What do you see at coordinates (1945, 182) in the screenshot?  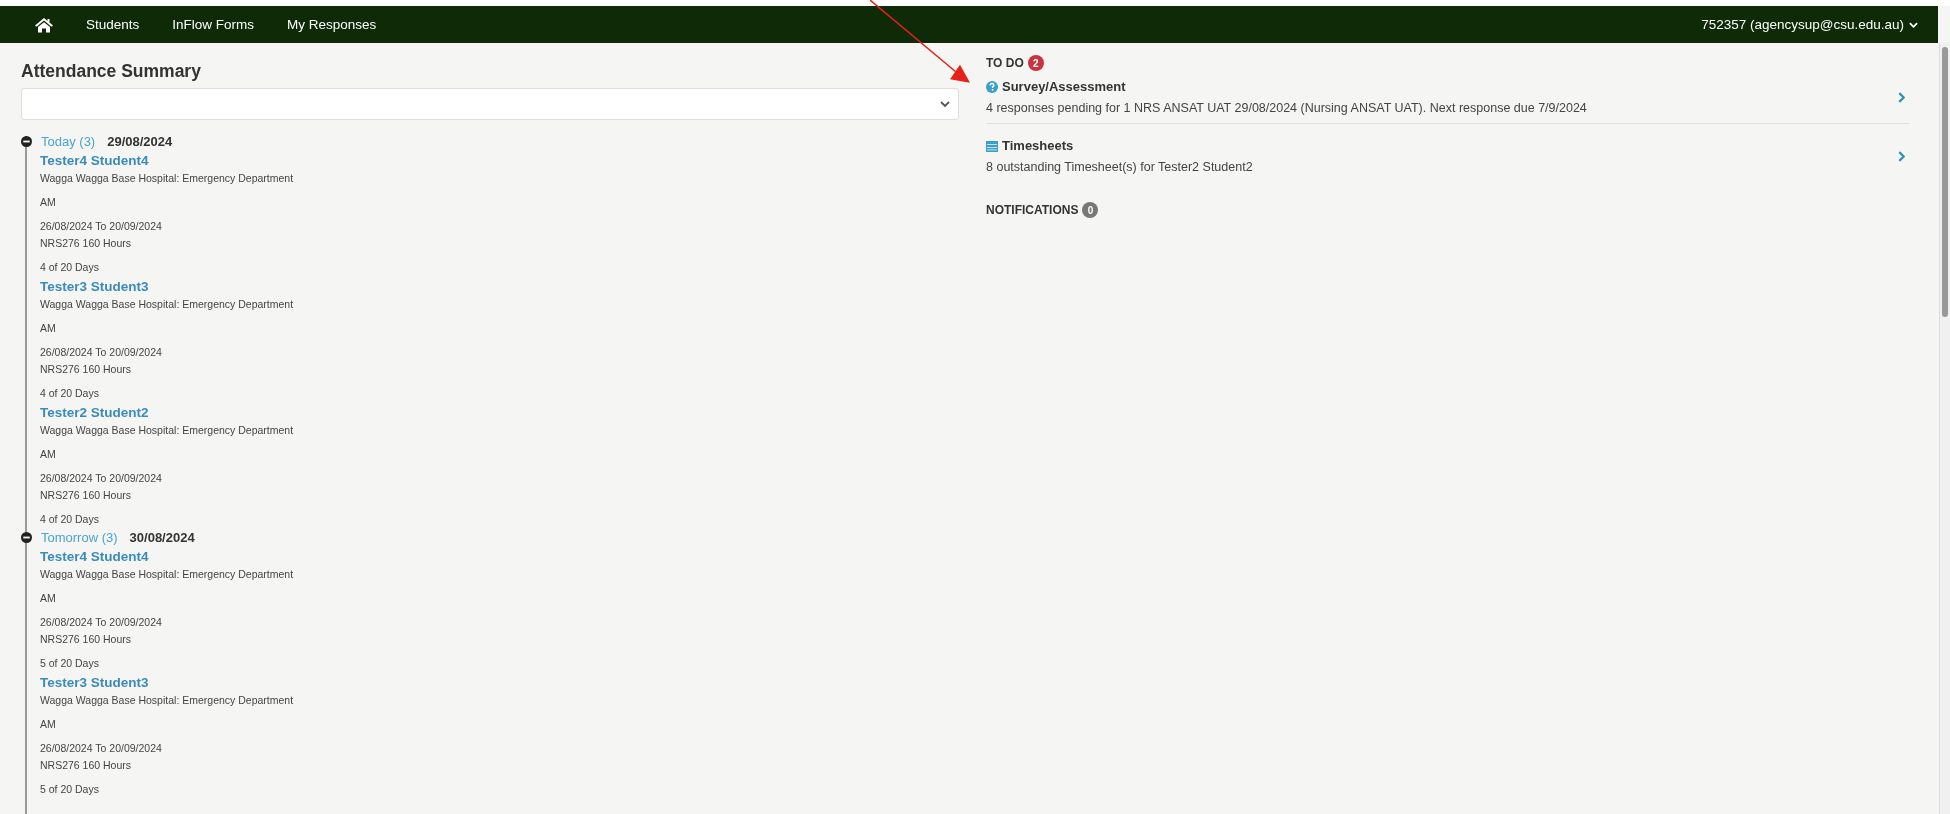 I see `scrollbar-thumb` at bounding box center [1945, 182].